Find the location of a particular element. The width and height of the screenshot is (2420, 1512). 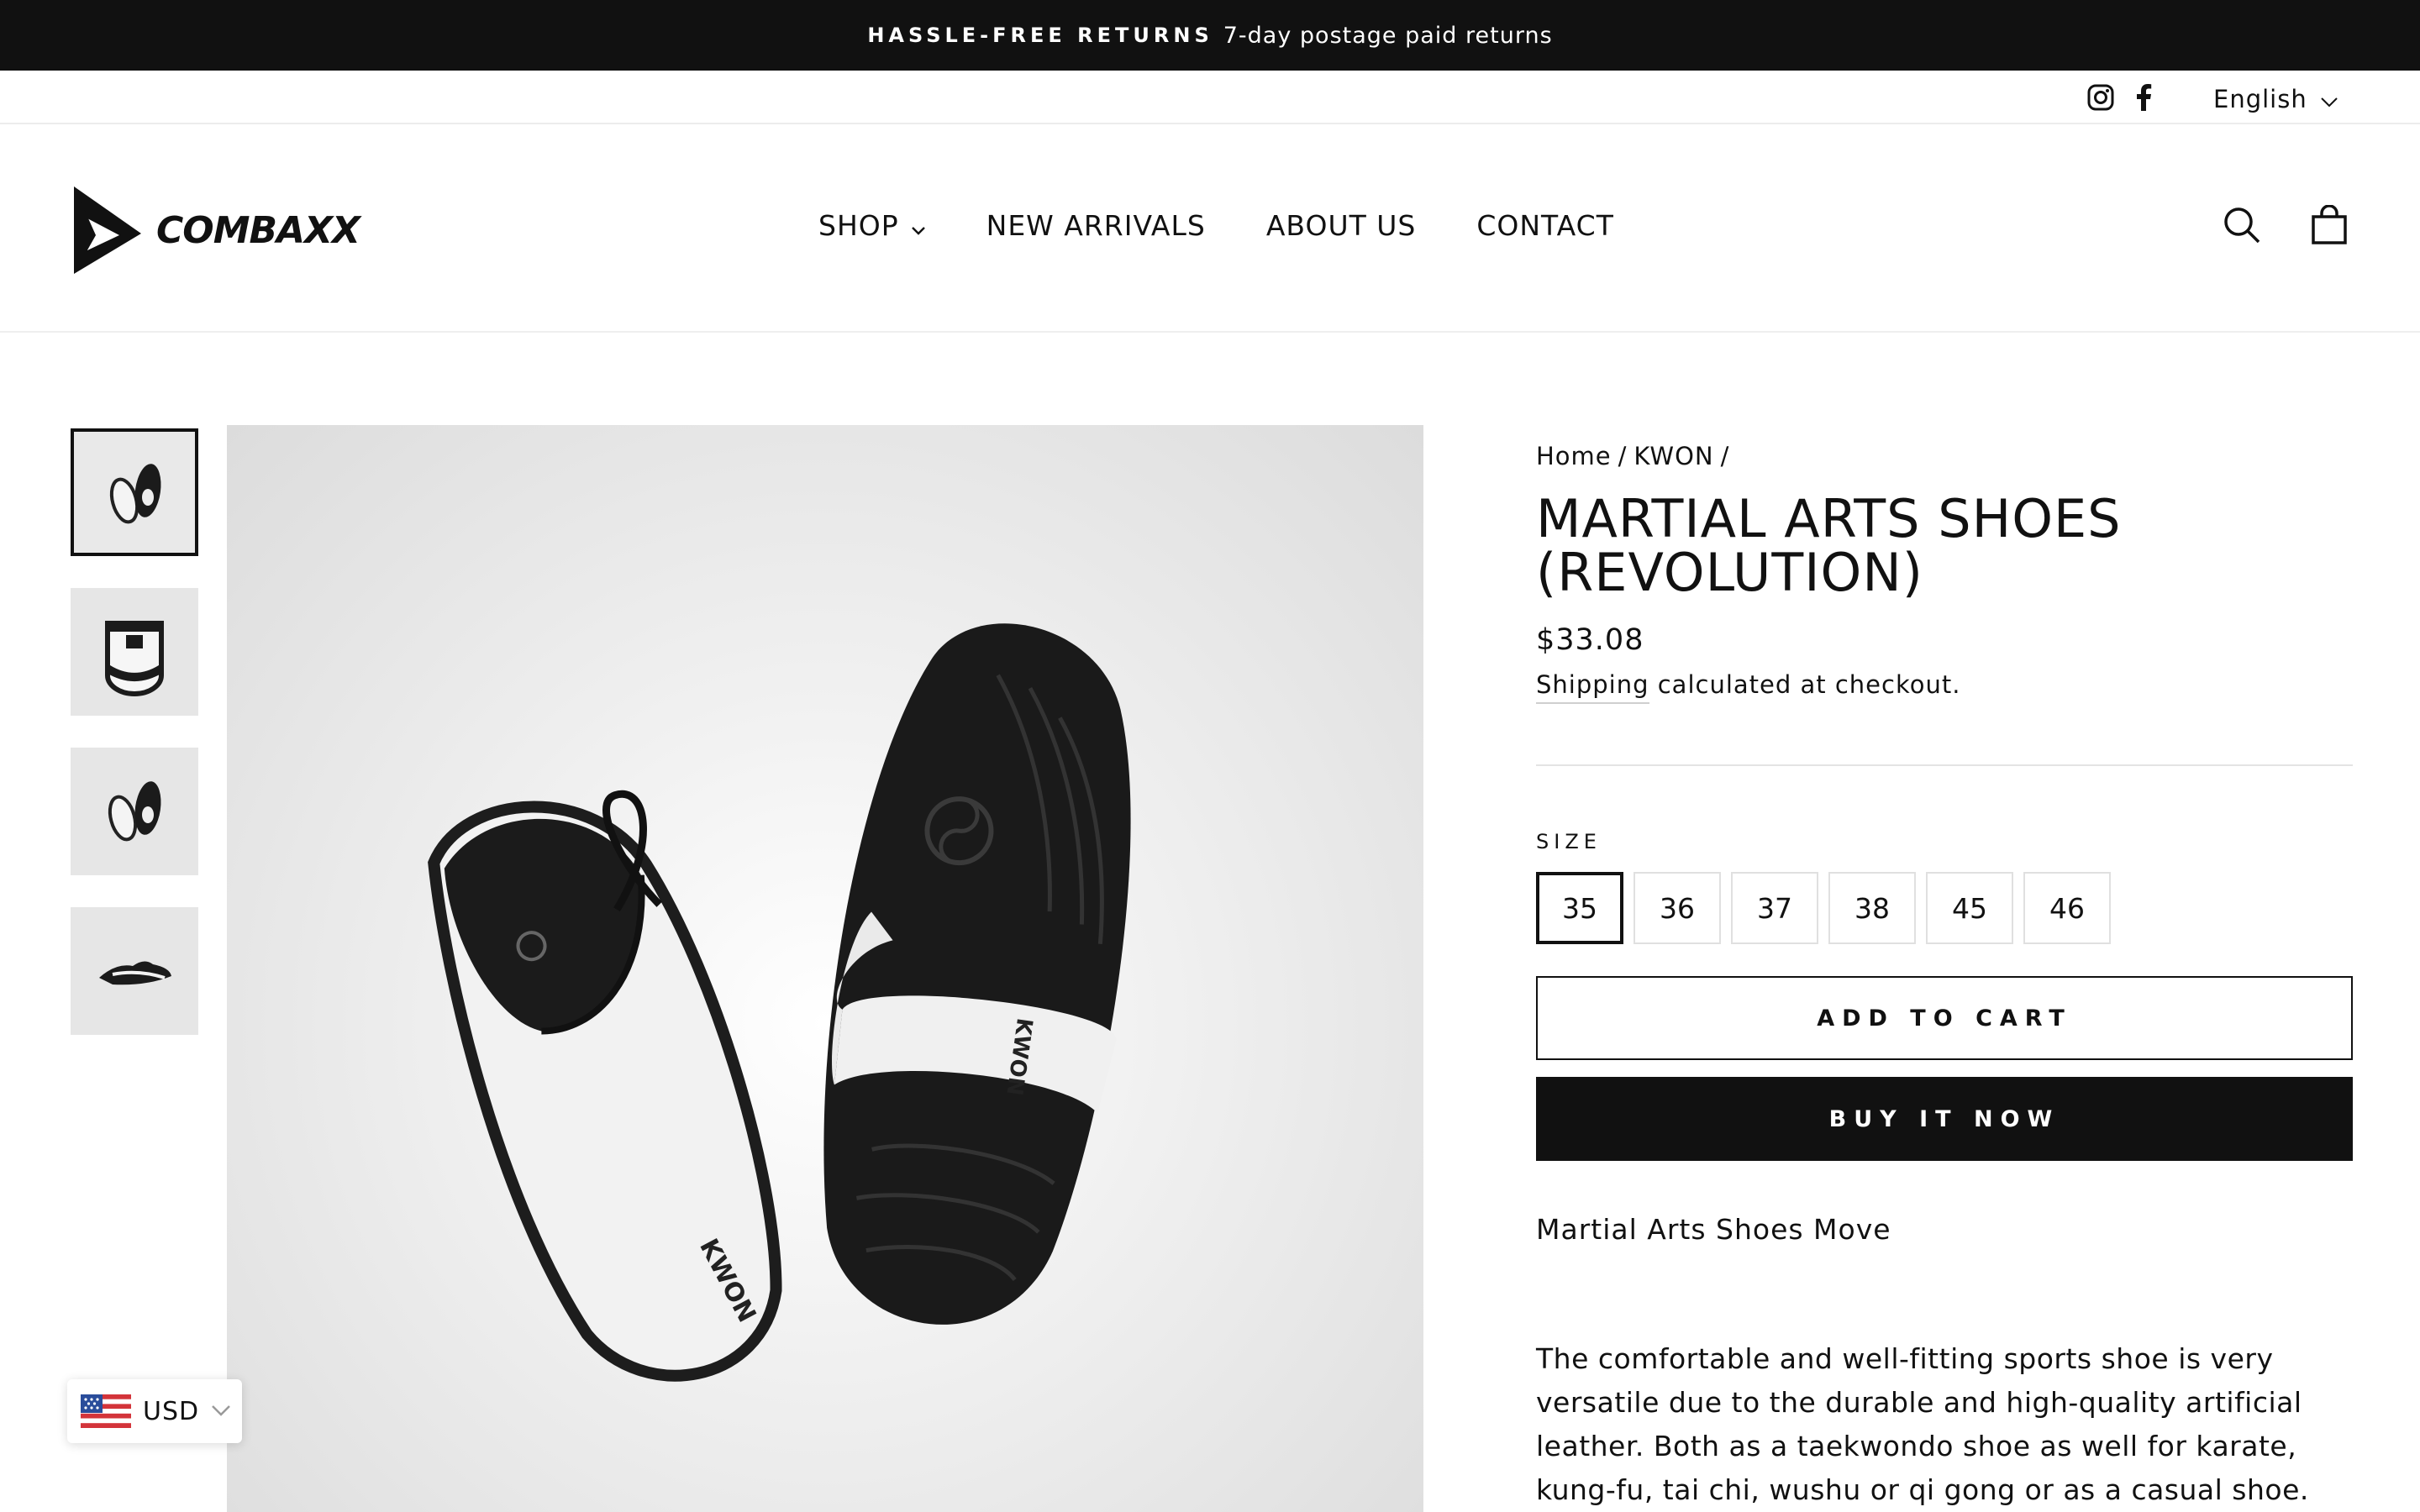

facebook-icon is located at coordinates (2149, 97).